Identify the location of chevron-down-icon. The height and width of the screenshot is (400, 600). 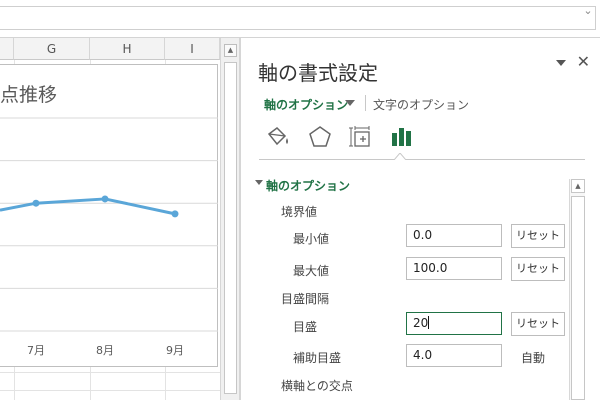
(350, 103).